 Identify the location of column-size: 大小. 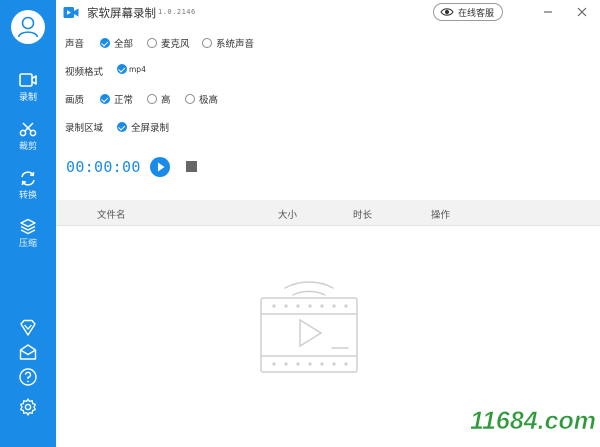
(288, 215).